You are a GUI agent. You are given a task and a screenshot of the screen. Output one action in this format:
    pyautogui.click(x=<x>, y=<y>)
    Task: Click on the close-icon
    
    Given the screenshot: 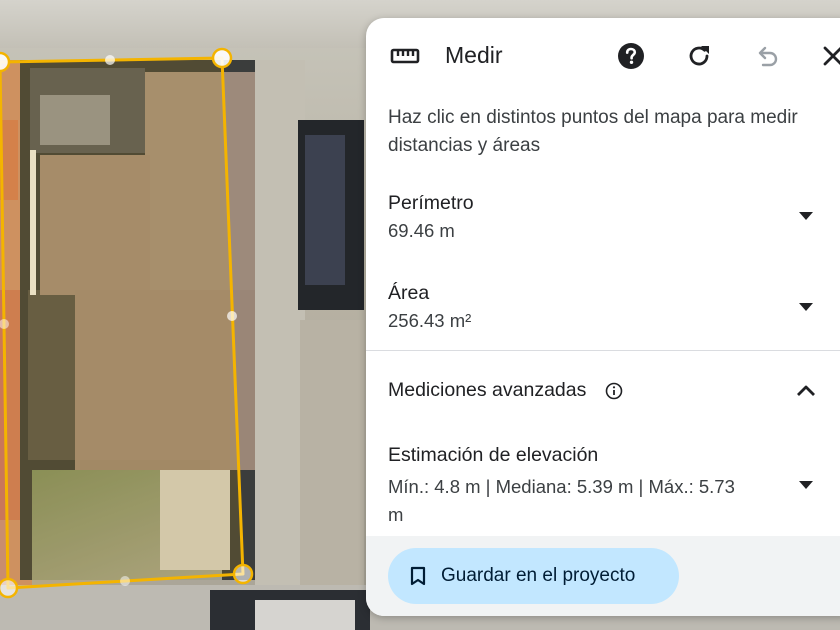 What is the action you would take?
    pyautogui.click(x=831, y=56)
    